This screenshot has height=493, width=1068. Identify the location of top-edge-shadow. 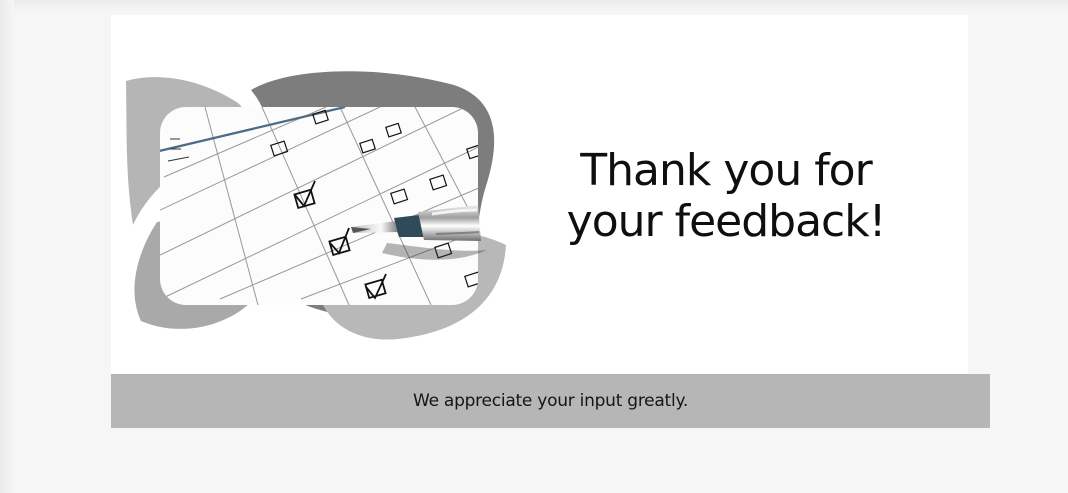
(534, 6).